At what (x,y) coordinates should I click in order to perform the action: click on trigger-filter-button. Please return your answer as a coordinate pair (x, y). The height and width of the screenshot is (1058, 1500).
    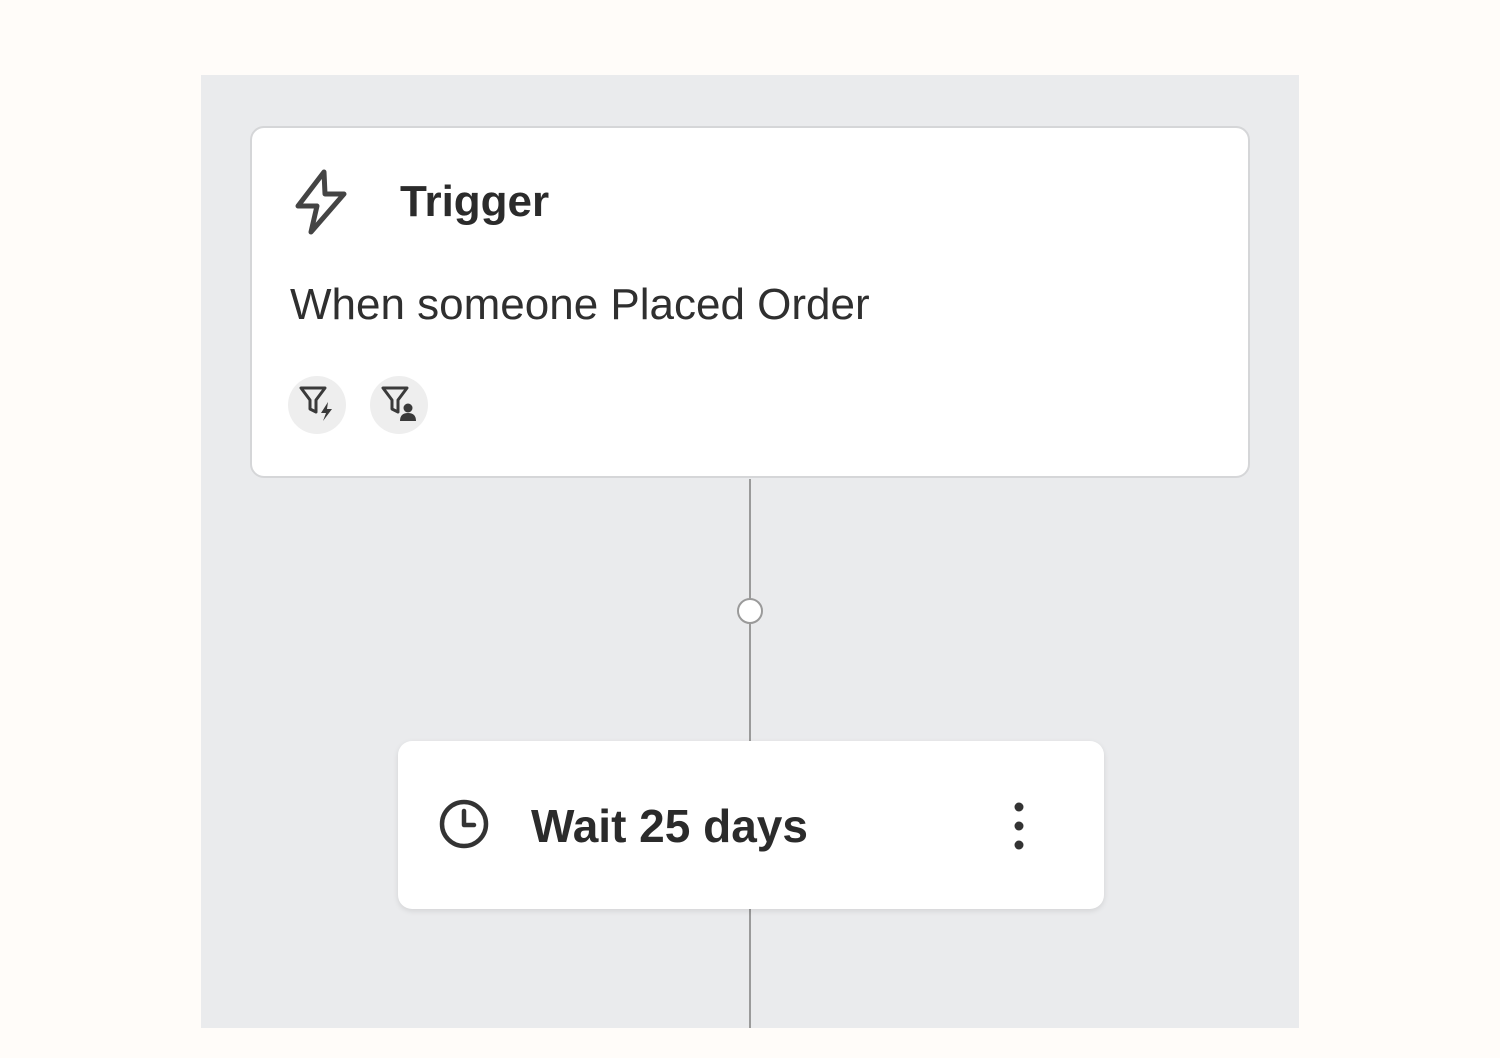
    Looking at the image, I should click on (317, 405).